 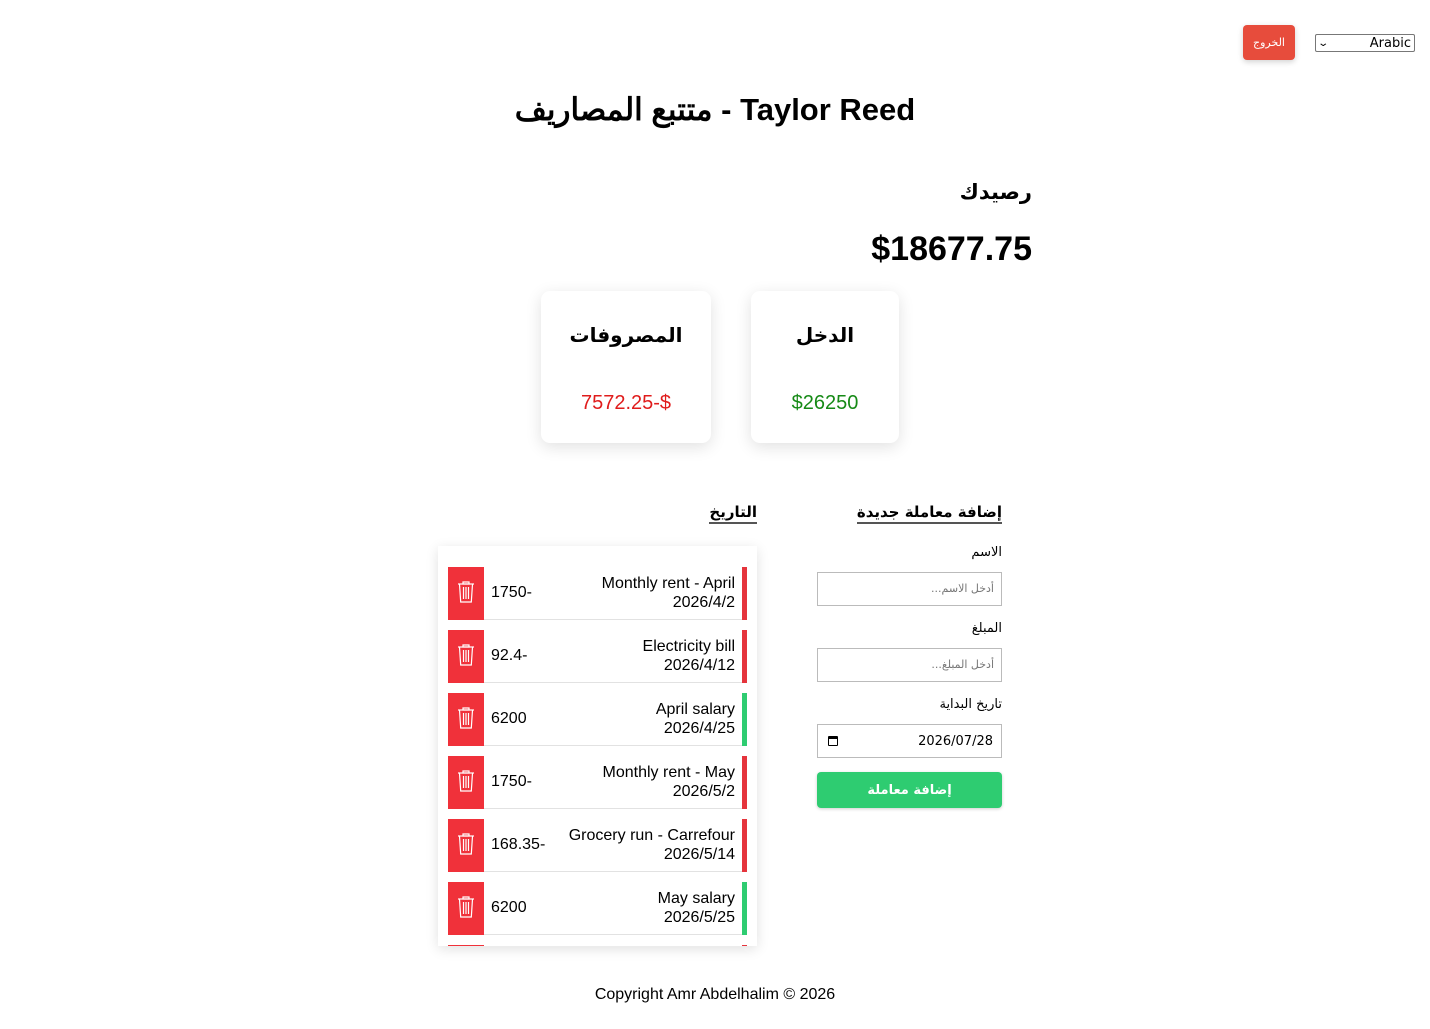 I want to click on income-title: الدخل, so click(x=825, y=335).